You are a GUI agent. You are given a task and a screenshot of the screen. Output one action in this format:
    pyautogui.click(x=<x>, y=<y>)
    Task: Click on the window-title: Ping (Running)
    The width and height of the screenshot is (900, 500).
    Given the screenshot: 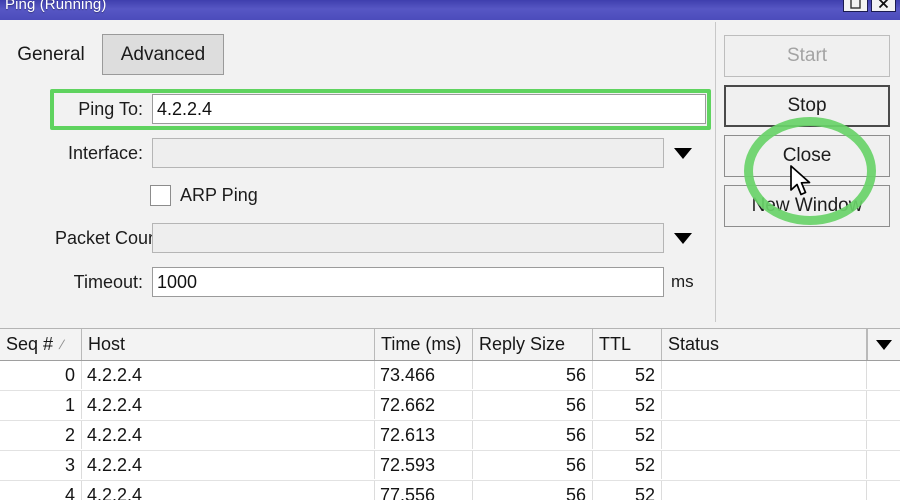 What is the action you would take?
    pyautogui.click(x=56, y=6)
    